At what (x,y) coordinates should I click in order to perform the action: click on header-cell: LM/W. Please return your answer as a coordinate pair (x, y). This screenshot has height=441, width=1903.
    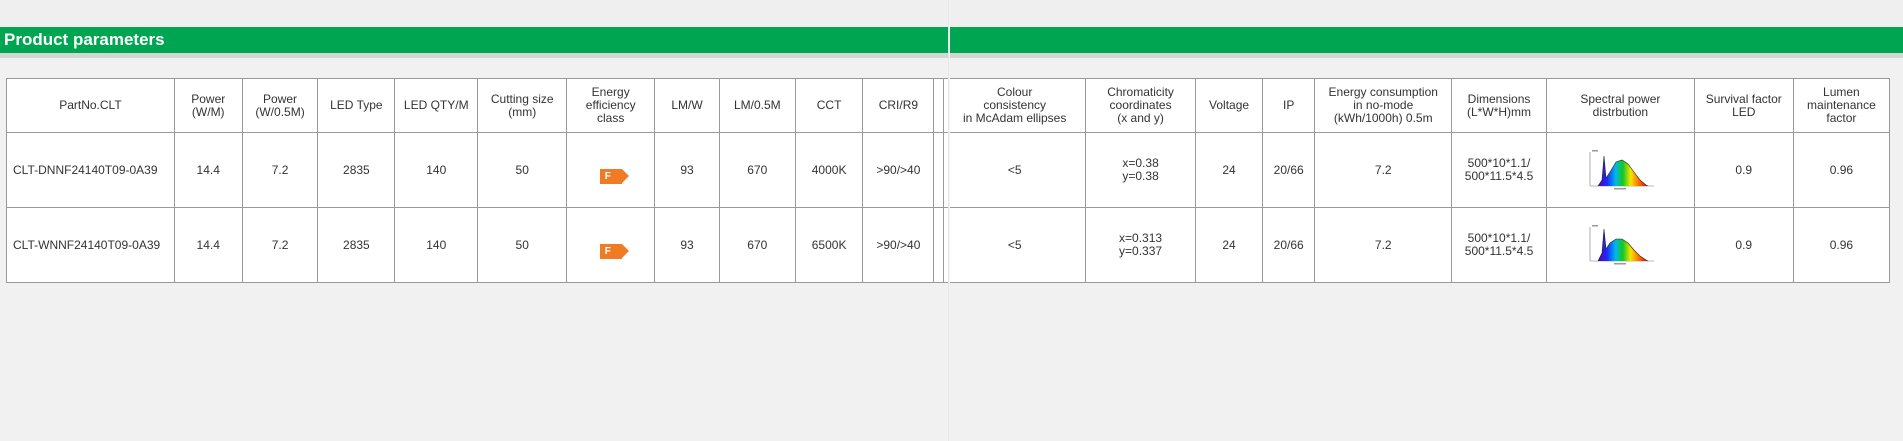
    Looking at the image, I should click on (687, 105).